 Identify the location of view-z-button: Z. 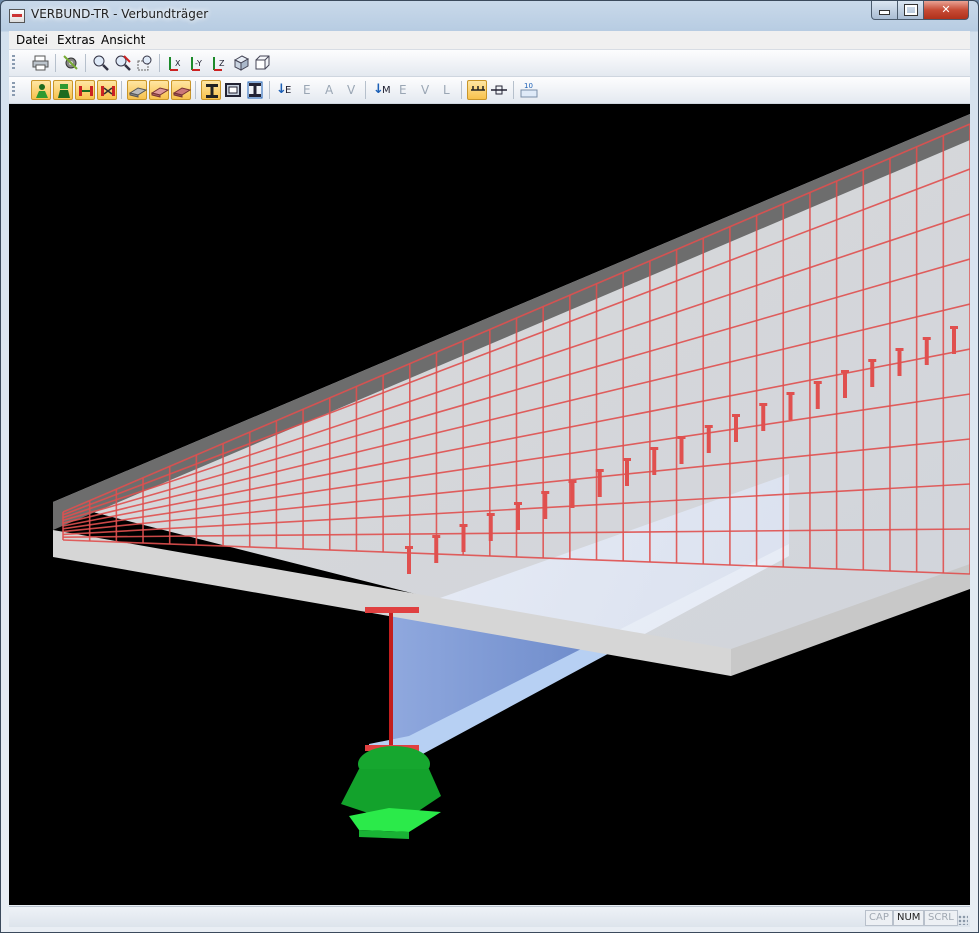
(219, 63).